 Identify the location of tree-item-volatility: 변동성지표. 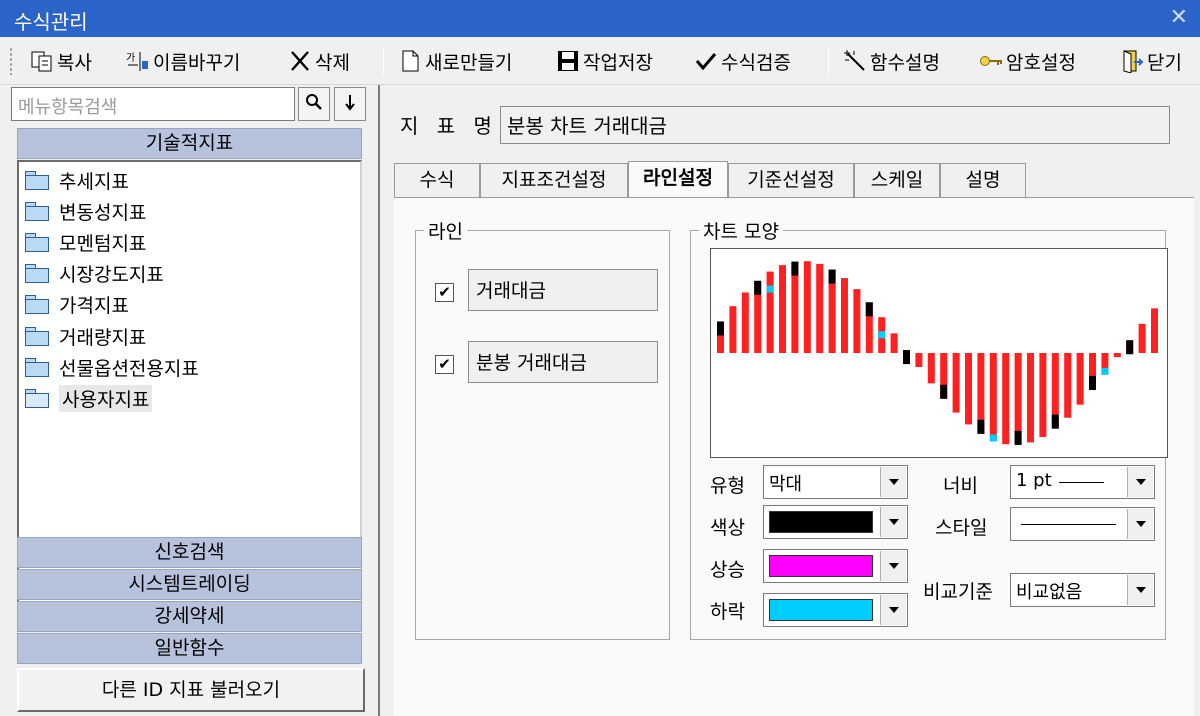
(85, 211).